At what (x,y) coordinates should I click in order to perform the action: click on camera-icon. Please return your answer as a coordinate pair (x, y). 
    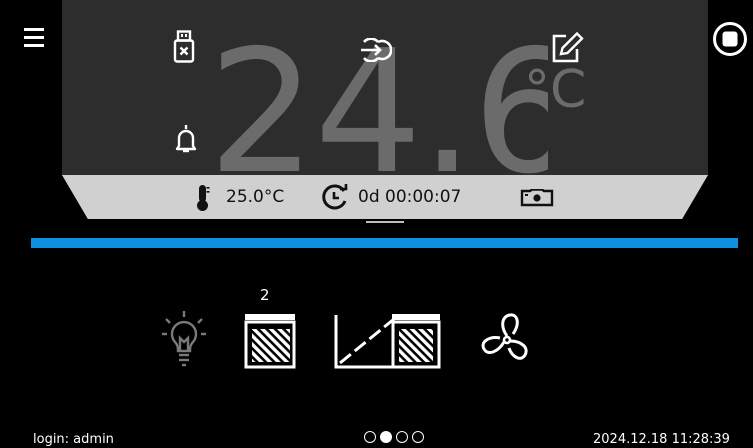
    Looking at the image, I should click on (537, 198).